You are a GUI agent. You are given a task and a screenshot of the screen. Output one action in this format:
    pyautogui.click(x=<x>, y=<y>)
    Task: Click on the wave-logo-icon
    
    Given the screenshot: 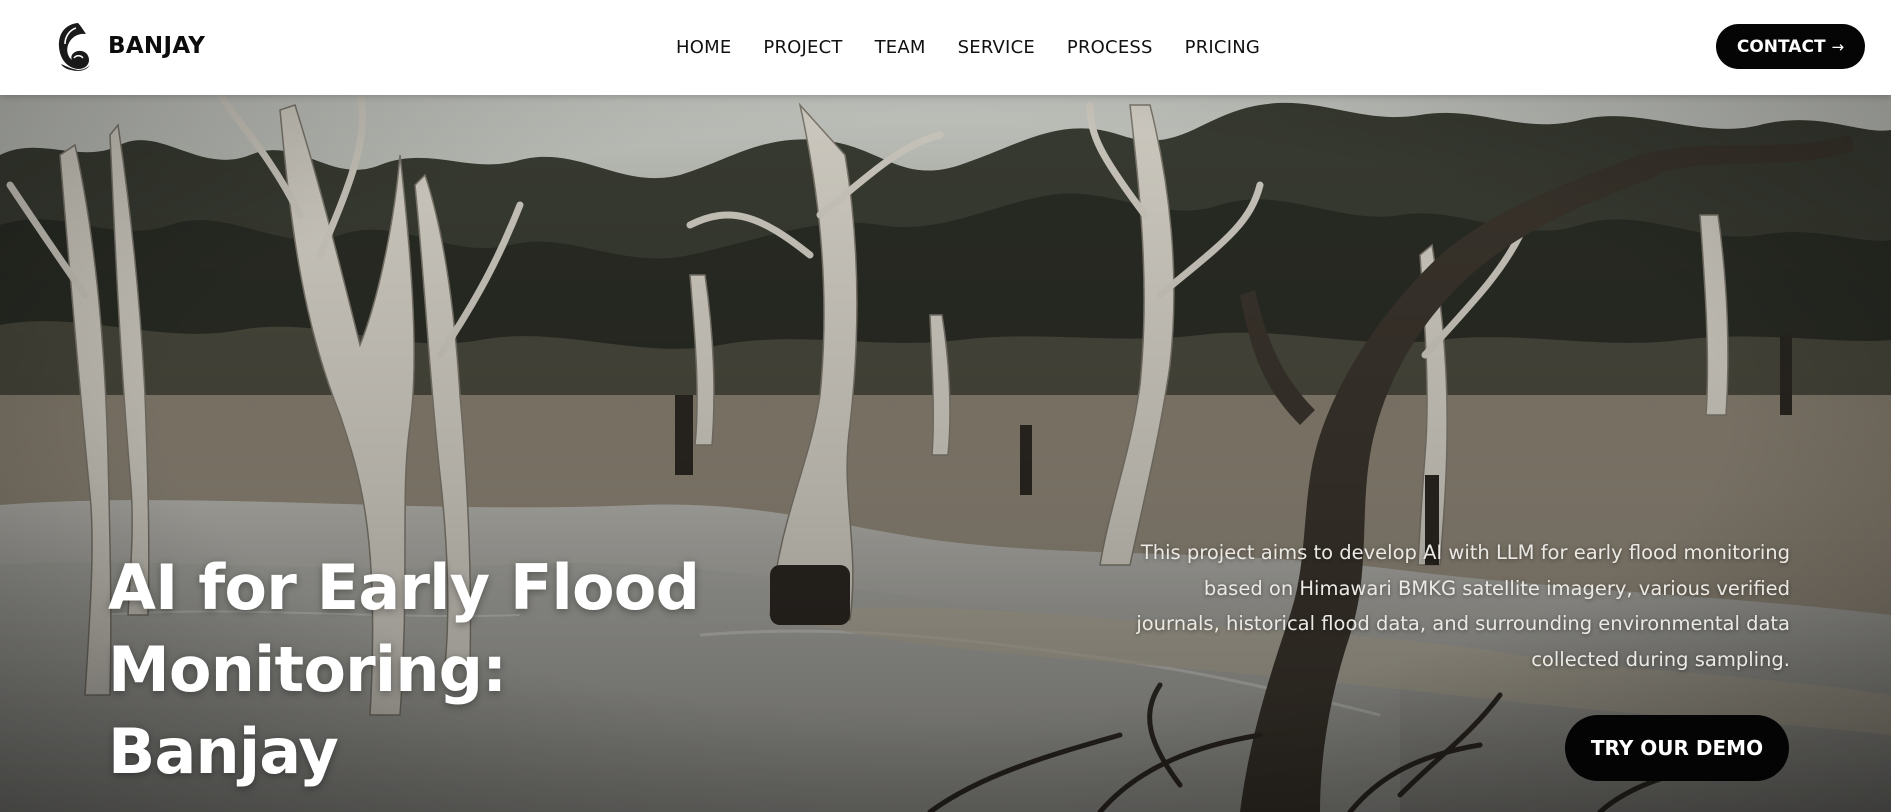 What is the action you would take?
    pyautogui.click(x=74, y=47)
    